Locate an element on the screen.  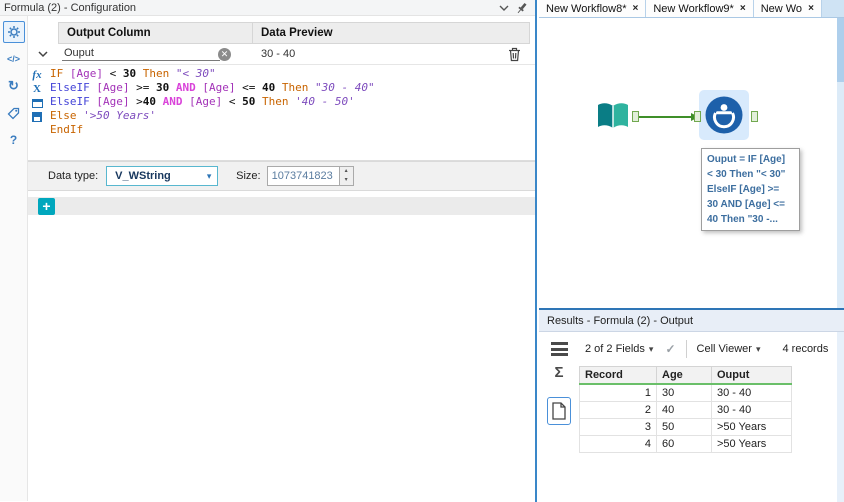
disk-icon-shape is located at coordinates (37, 117).